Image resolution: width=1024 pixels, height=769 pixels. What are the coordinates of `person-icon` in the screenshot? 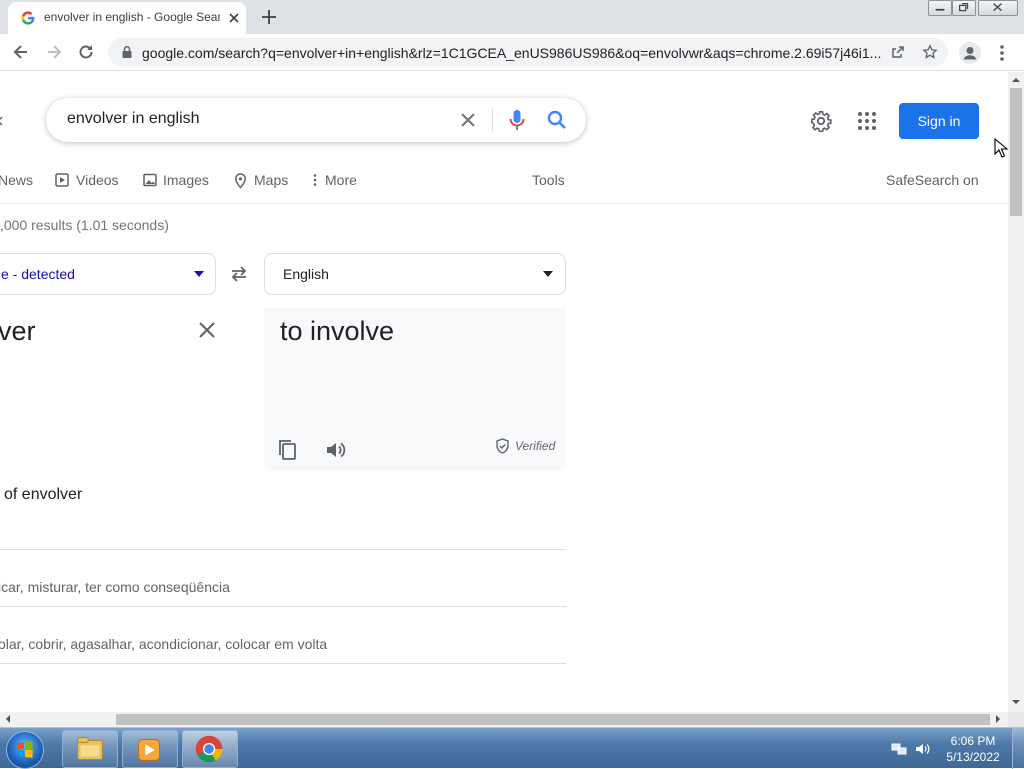 It's located at (970, 53).